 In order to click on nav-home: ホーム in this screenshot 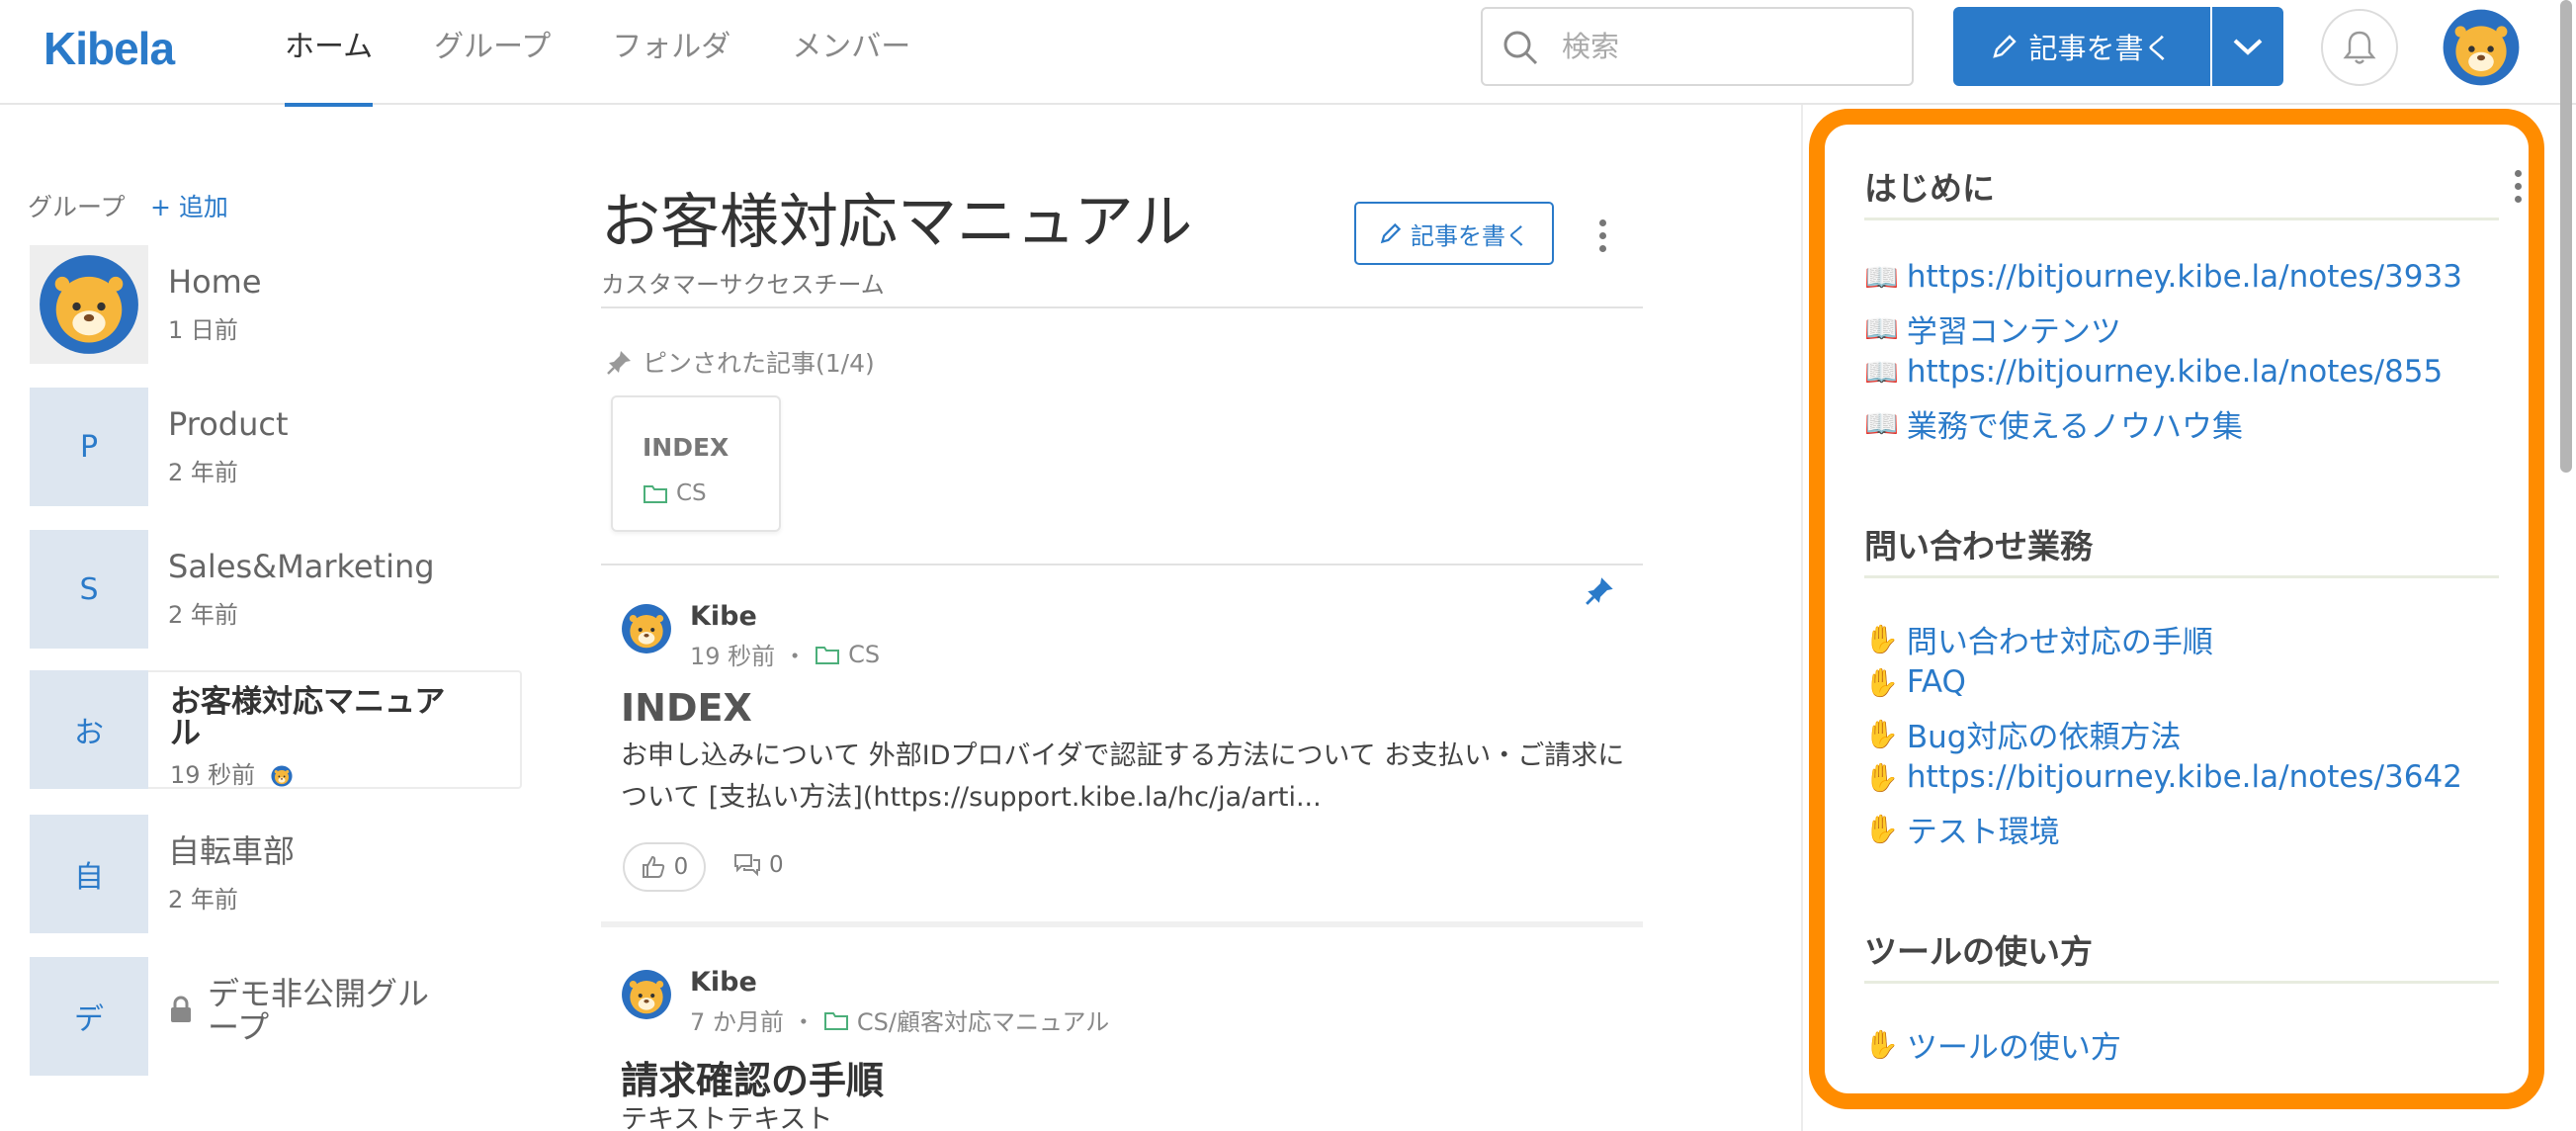, I will do `click(329, 54)`.